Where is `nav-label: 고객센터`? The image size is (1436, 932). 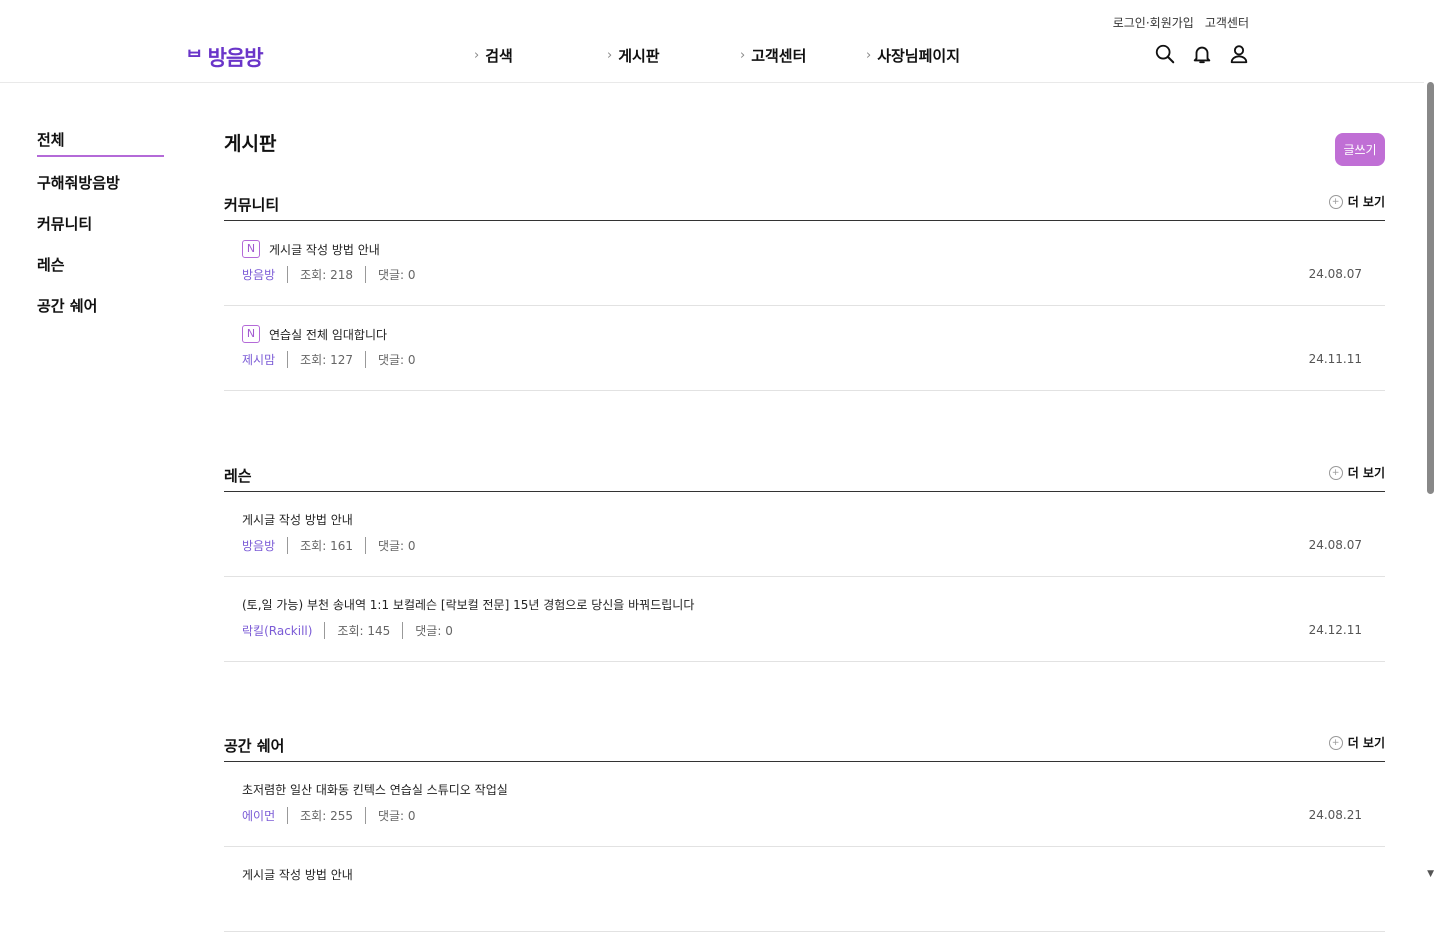 nav-label: 고객센터 is located at coordinates (779, 56).